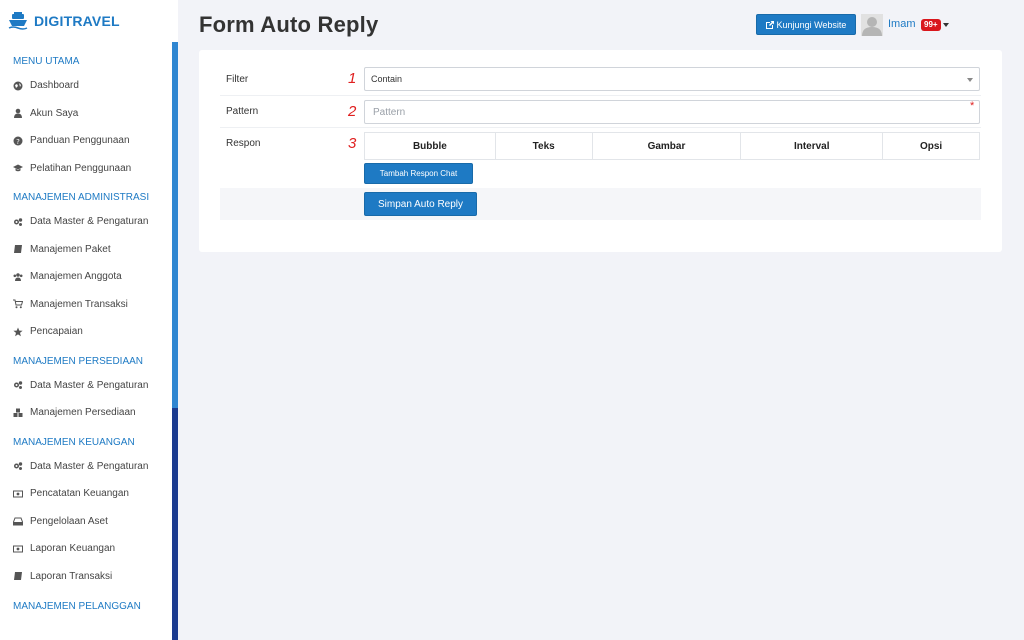 This screenshot has height=640, width=1024. I want to click on graduation-cap-icon, so click(18, 168).